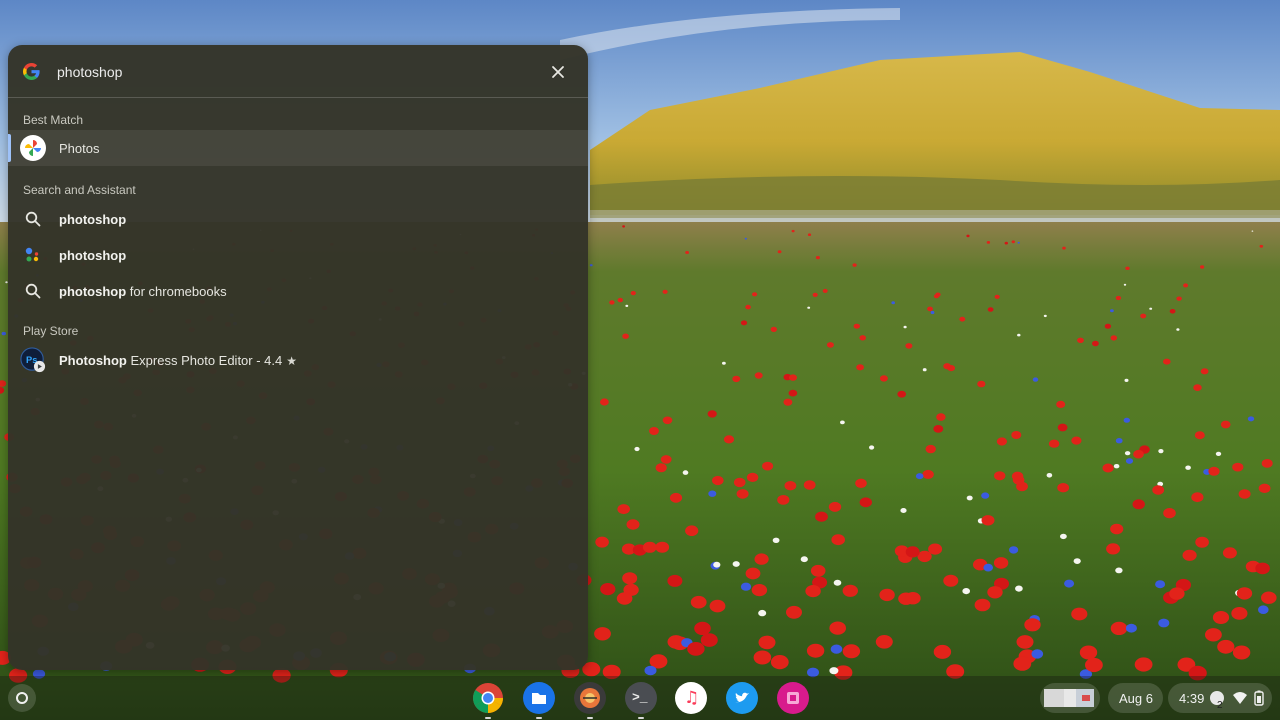  What do you see at coordinates (298, 291) in the screenshot?
I see `result-search-photoshop-for-chromebooks: photoshop for chromebooks` at bounding box center [298, 291].